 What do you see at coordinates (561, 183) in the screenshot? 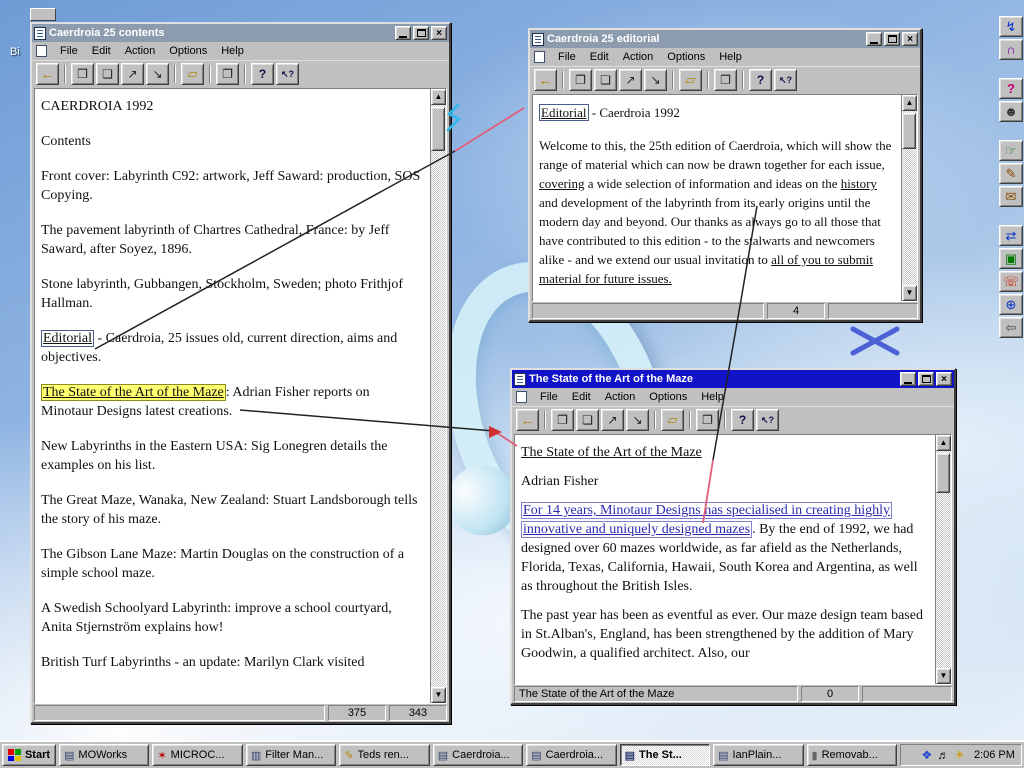
I see `covering-link: covering` at bounding box center [561, 183].